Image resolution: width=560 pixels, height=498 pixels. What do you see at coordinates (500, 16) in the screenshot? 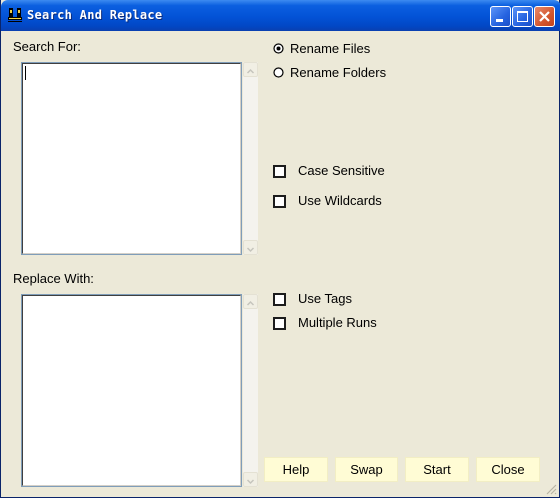
I see `minimize-button` at bounding box center [500, 16].